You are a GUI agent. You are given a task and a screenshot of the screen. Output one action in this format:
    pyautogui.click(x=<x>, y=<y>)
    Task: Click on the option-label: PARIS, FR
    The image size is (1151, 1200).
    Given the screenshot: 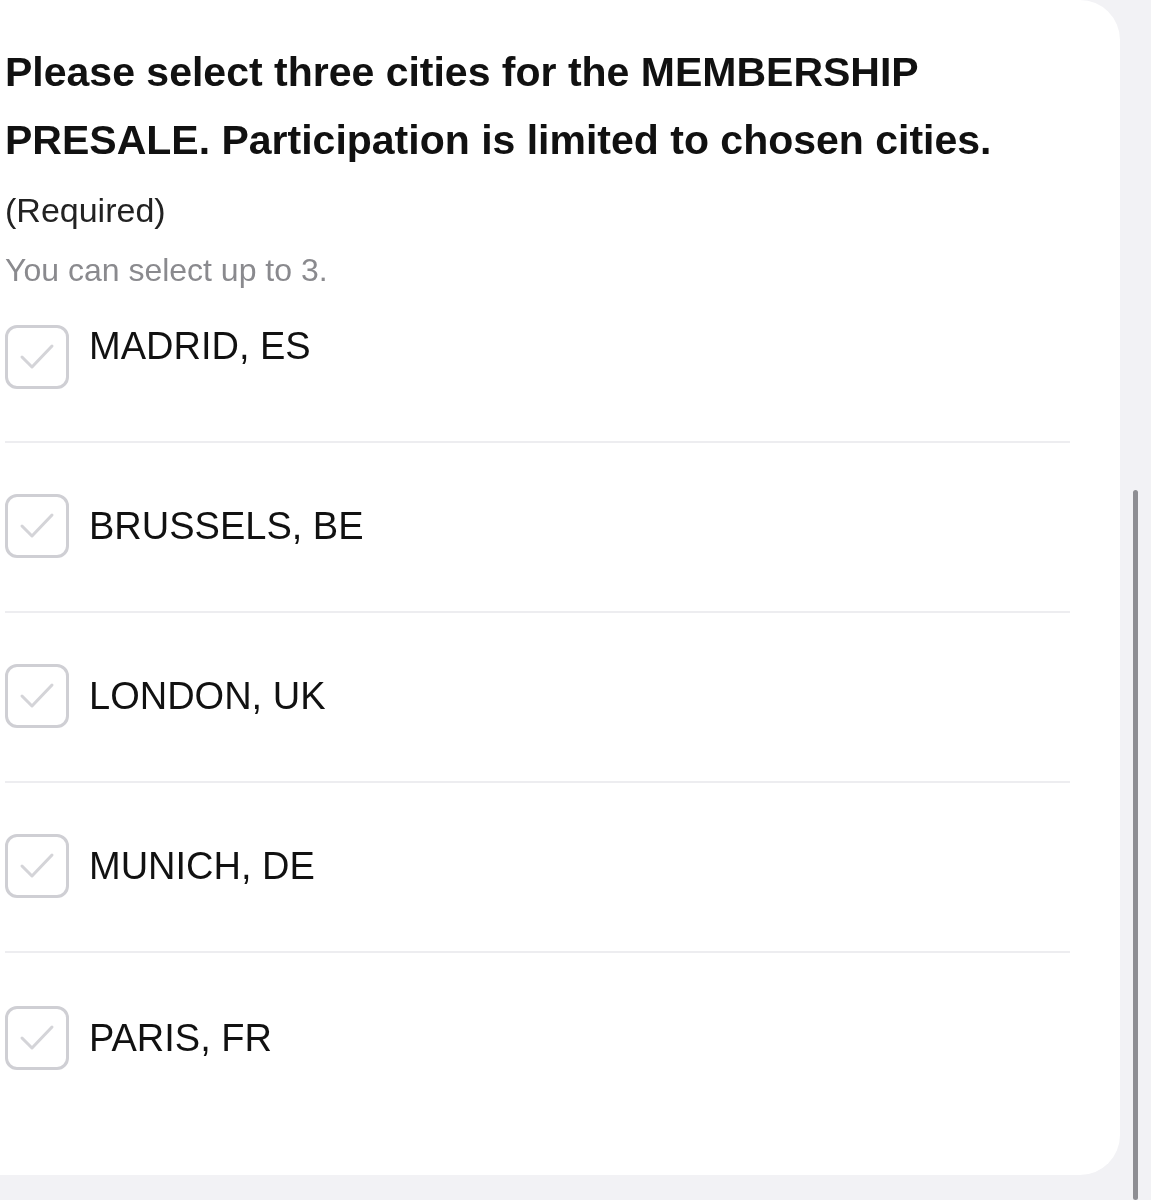 What is the action you would take?
    pyautogui.click(x=180, y=1038)
    